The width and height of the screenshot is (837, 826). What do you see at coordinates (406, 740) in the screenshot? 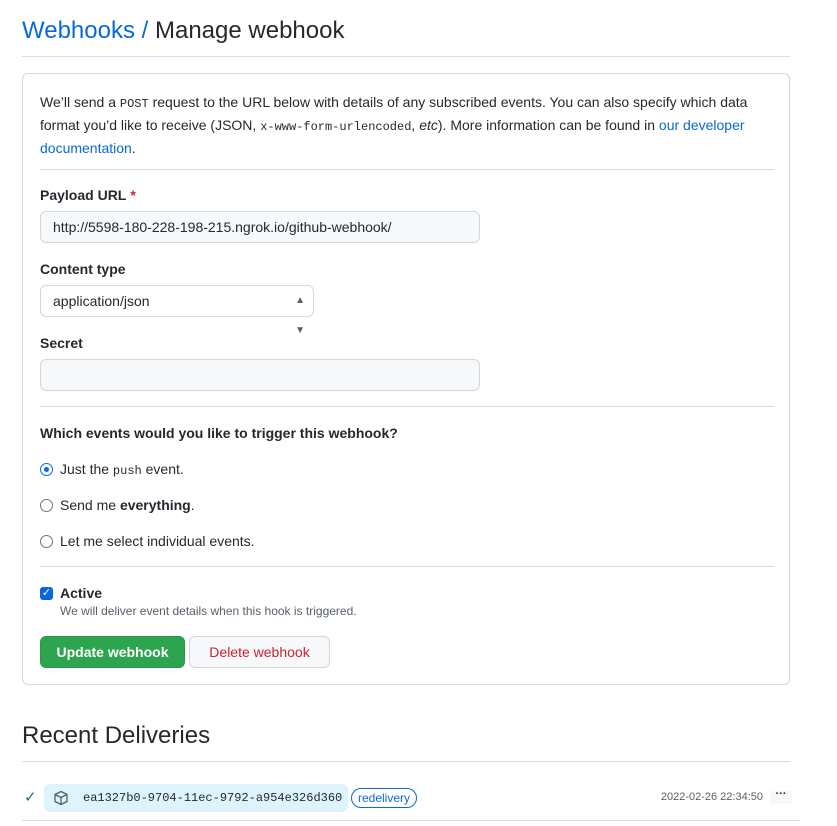
I see `recent-deliveries-title: Recent Deliveries` at bounding box center [406, 740].